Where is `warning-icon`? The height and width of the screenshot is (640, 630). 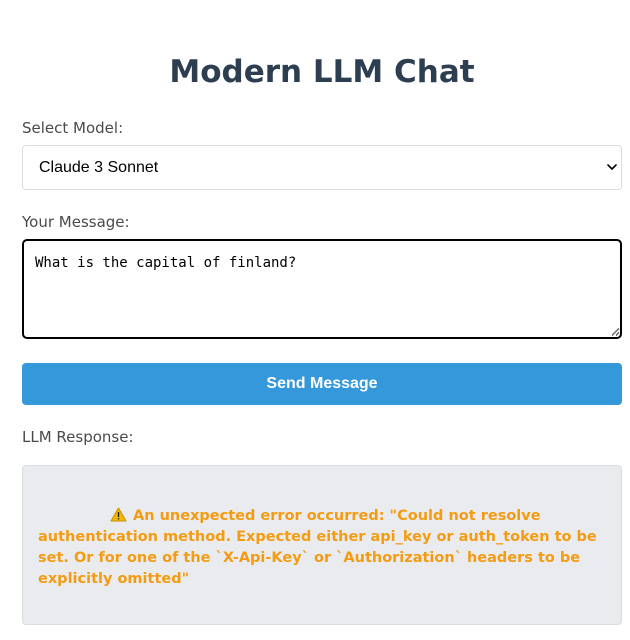 warning-icon is located at coordinates (118, 514).